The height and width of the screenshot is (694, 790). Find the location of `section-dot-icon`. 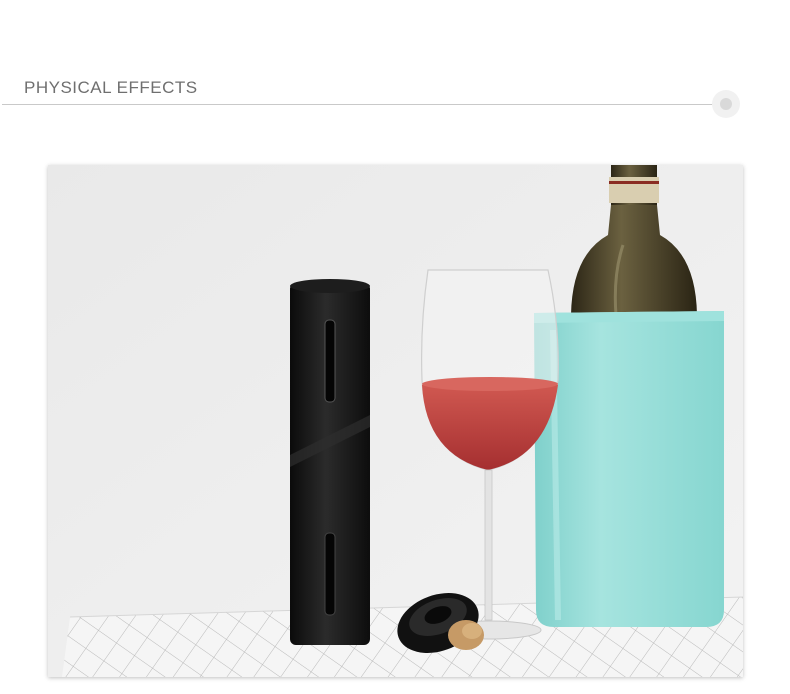

section-dot-icon is located at coordinates (726, 104).